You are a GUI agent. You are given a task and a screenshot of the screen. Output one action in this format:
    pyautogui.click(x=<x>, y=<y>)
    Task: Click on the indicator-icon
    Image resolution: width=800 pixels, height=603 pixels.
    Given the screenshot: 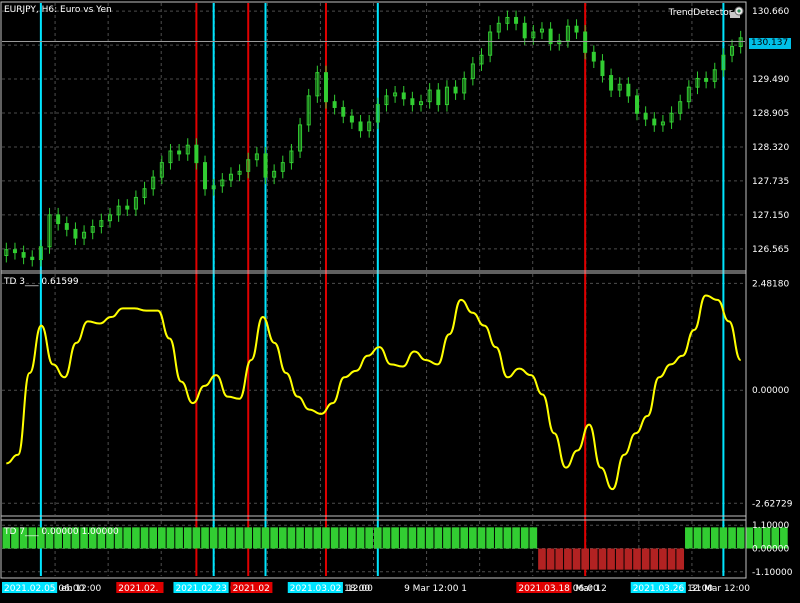 What is the action you would take?
    pyautogui.click(x=736, y=12)
    